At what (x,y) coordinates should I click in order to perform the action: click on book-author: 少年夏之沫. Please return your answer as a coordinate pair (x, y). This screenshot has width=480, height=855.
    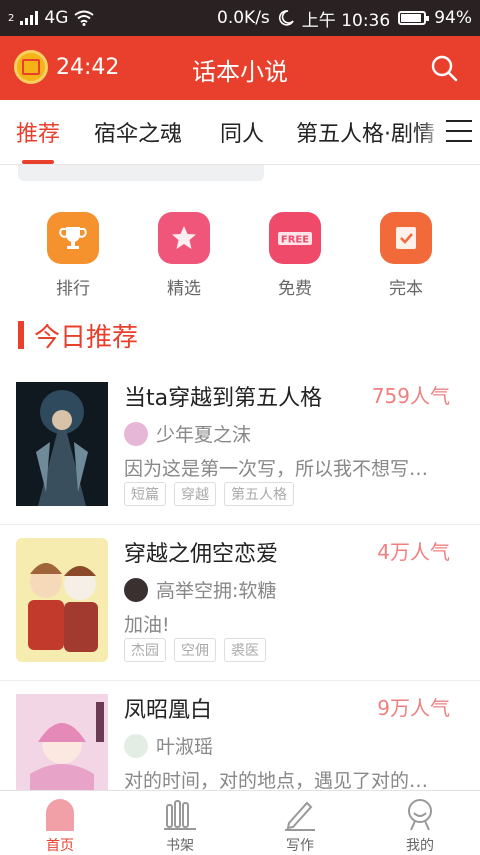
    Looking at the image, I should click on (187, 433).